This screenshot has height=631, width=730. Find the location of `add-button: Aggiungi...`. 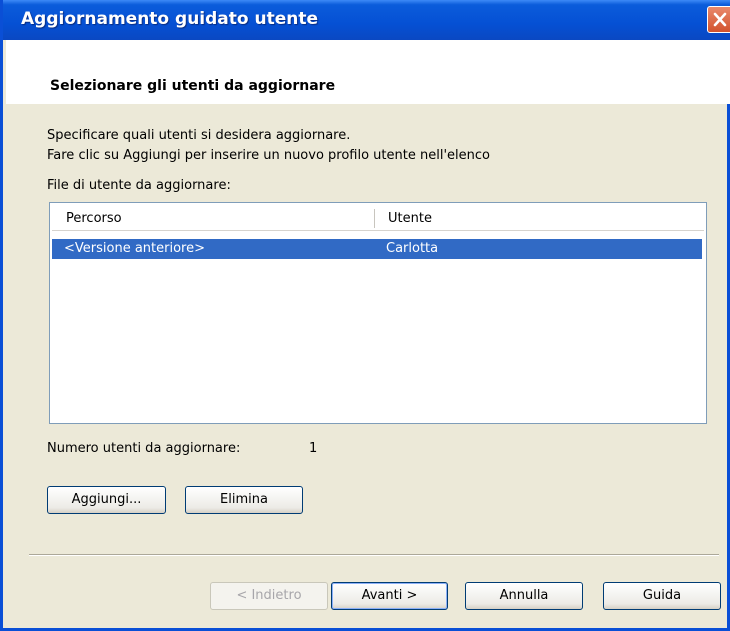

add-button: Aggiungi... is located at coordinates (106, 500).